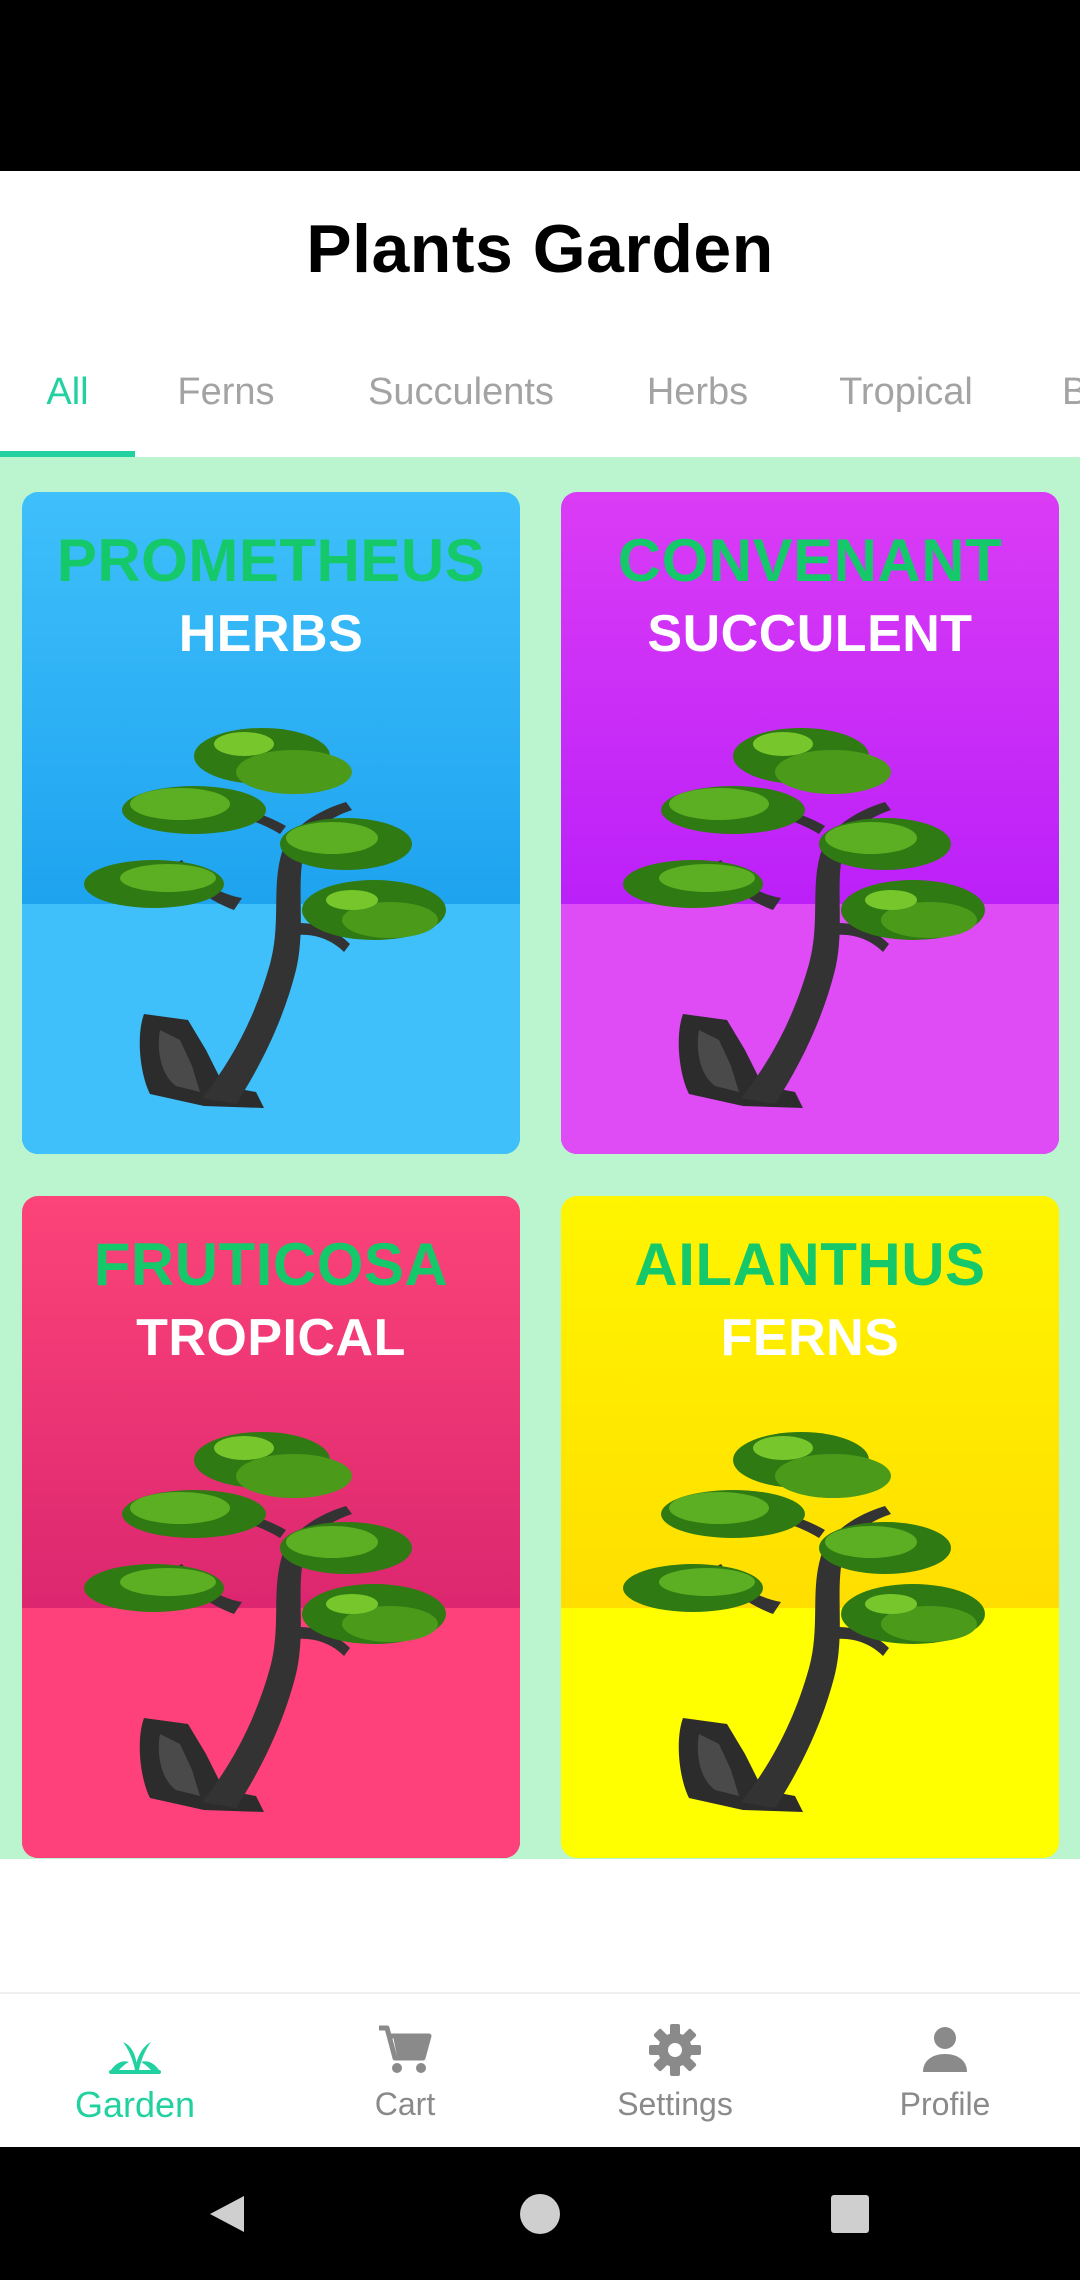 The image size is (1080, 2280). Describe the element at coordinates (810, 634) in the screenshot. I see `plant-category: SUCCULENT` at that location.